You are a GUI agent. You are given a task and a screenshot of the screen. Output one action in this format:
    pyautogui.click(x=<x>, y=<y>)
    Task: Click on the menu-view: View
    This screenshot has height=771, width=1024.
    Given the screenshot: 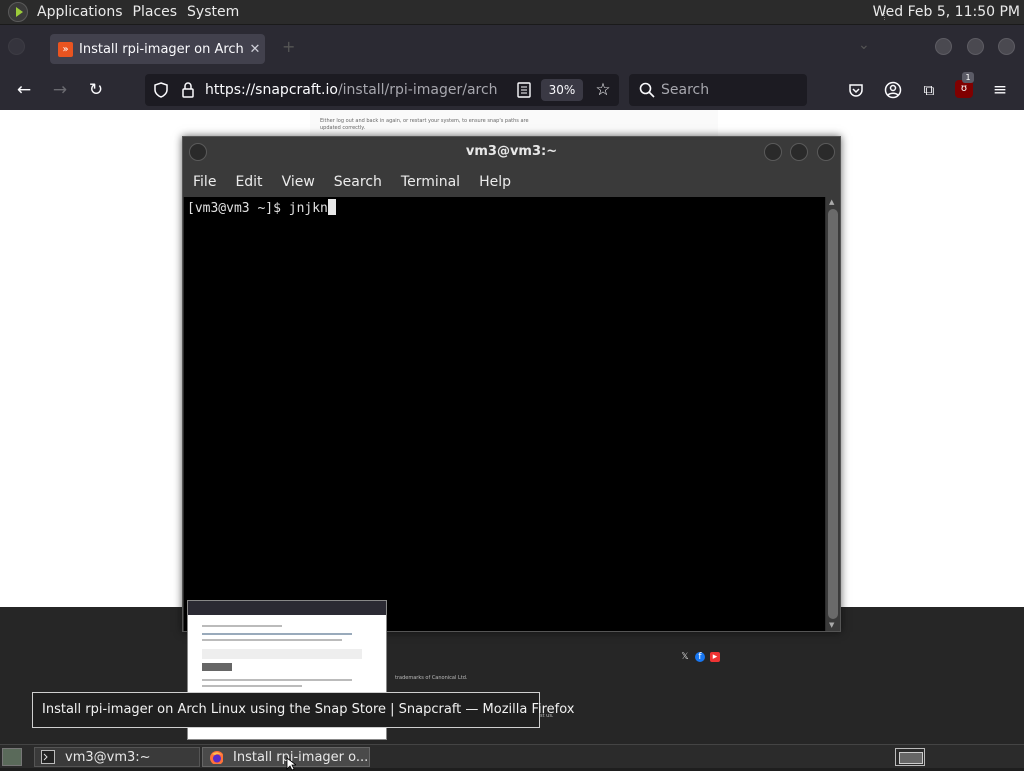 What is the action you would take?
    pyautogui.click(x=298, y=182)
    